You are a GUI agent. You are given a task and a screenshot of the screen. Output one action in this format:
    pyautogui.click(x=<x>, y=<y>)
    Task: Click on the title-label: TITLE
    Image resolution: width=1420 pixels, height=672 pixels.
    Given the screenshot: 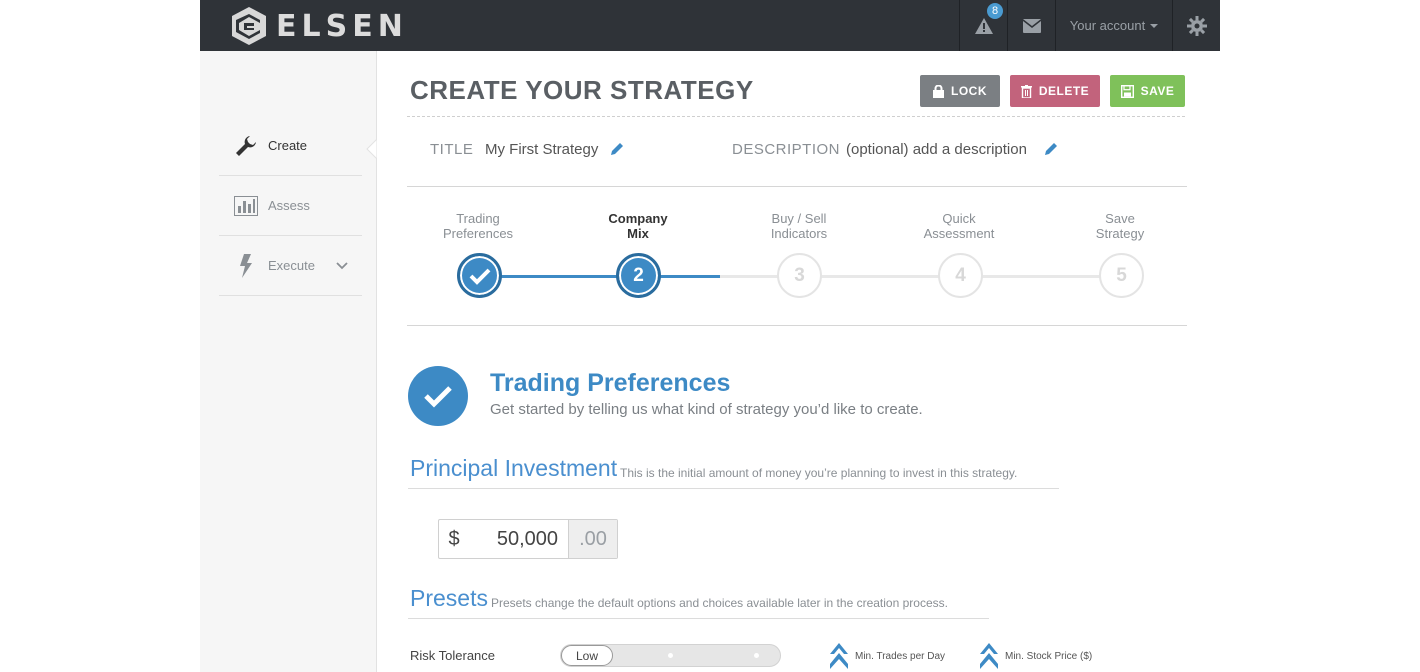 What is the action you would take?
    pyautogui.click(x=452, y=149)
    